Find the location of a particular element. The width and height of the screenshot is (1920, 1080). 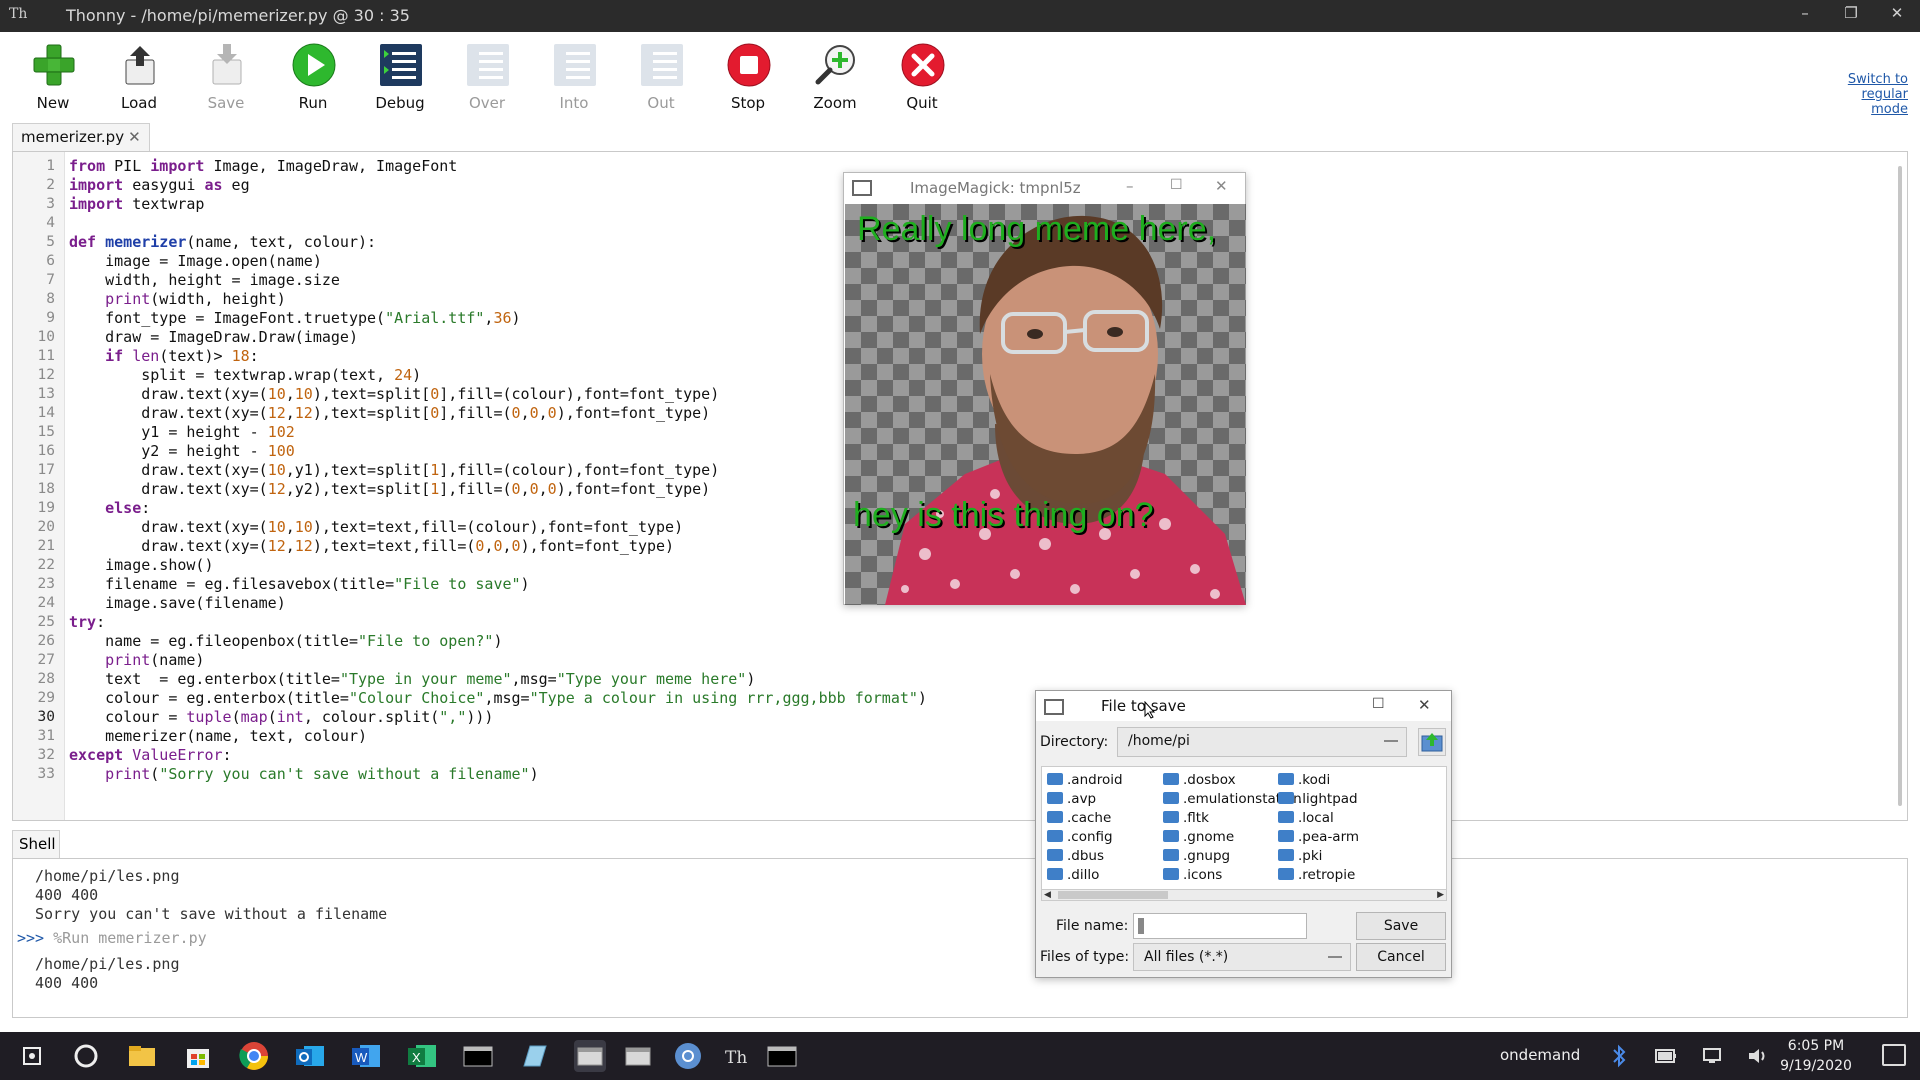

scroll-right-icon: ▶ is located at coordinates (1440, 895).